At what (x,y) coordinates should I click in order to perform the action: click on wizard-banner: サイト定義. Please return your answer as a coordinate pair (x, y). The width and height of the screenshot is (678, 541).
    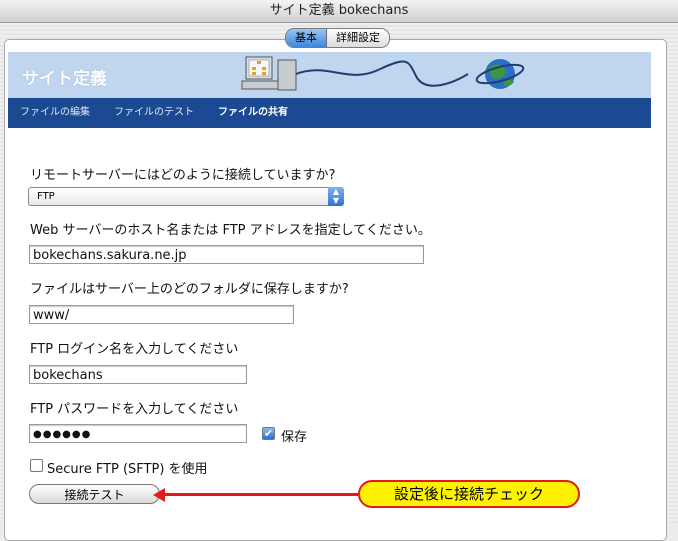
    Looking at the image, I should click on (329, 75).